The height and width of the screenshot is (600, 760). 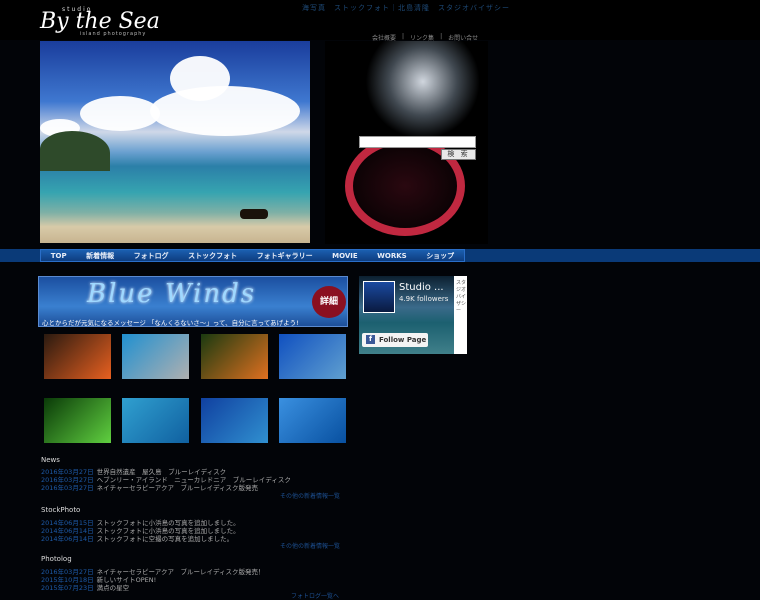 I want to click on nav-shop: ショップ, so click(x=440, y=256).